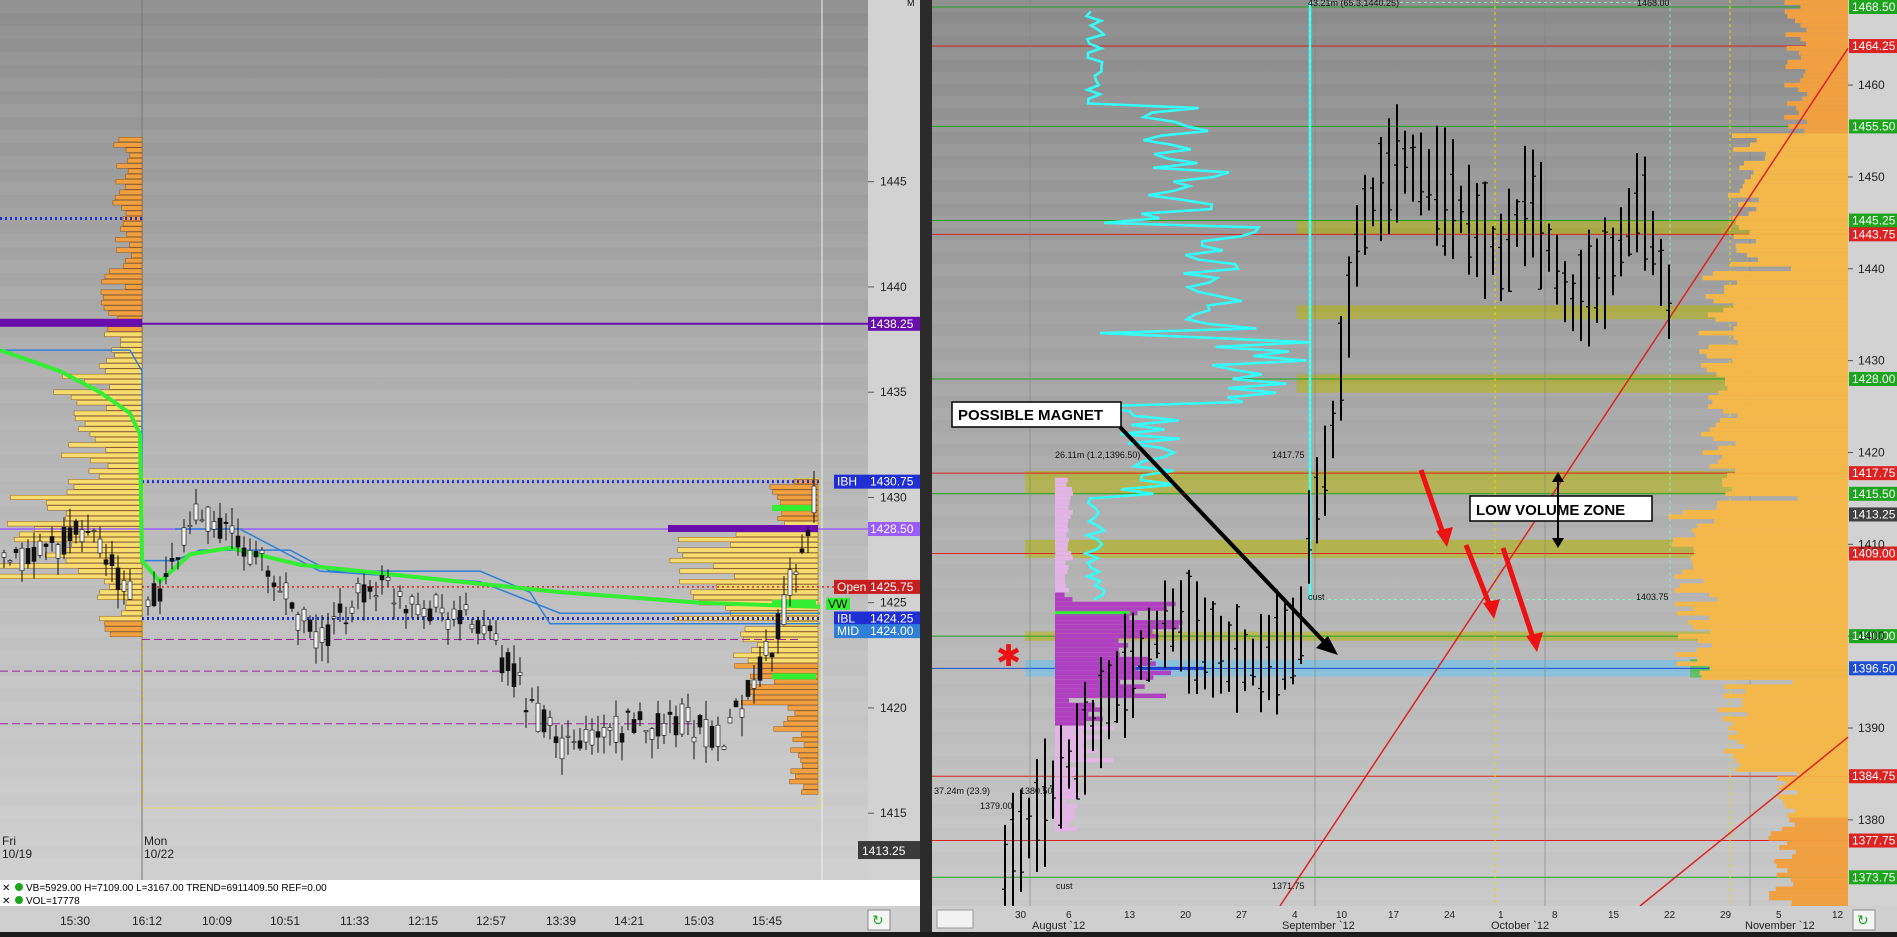 The image size is (1897, 937). Describe the element at coordinates (1871, 544) in the screenshot. I see `scale-tick-label: 1410` at that location.